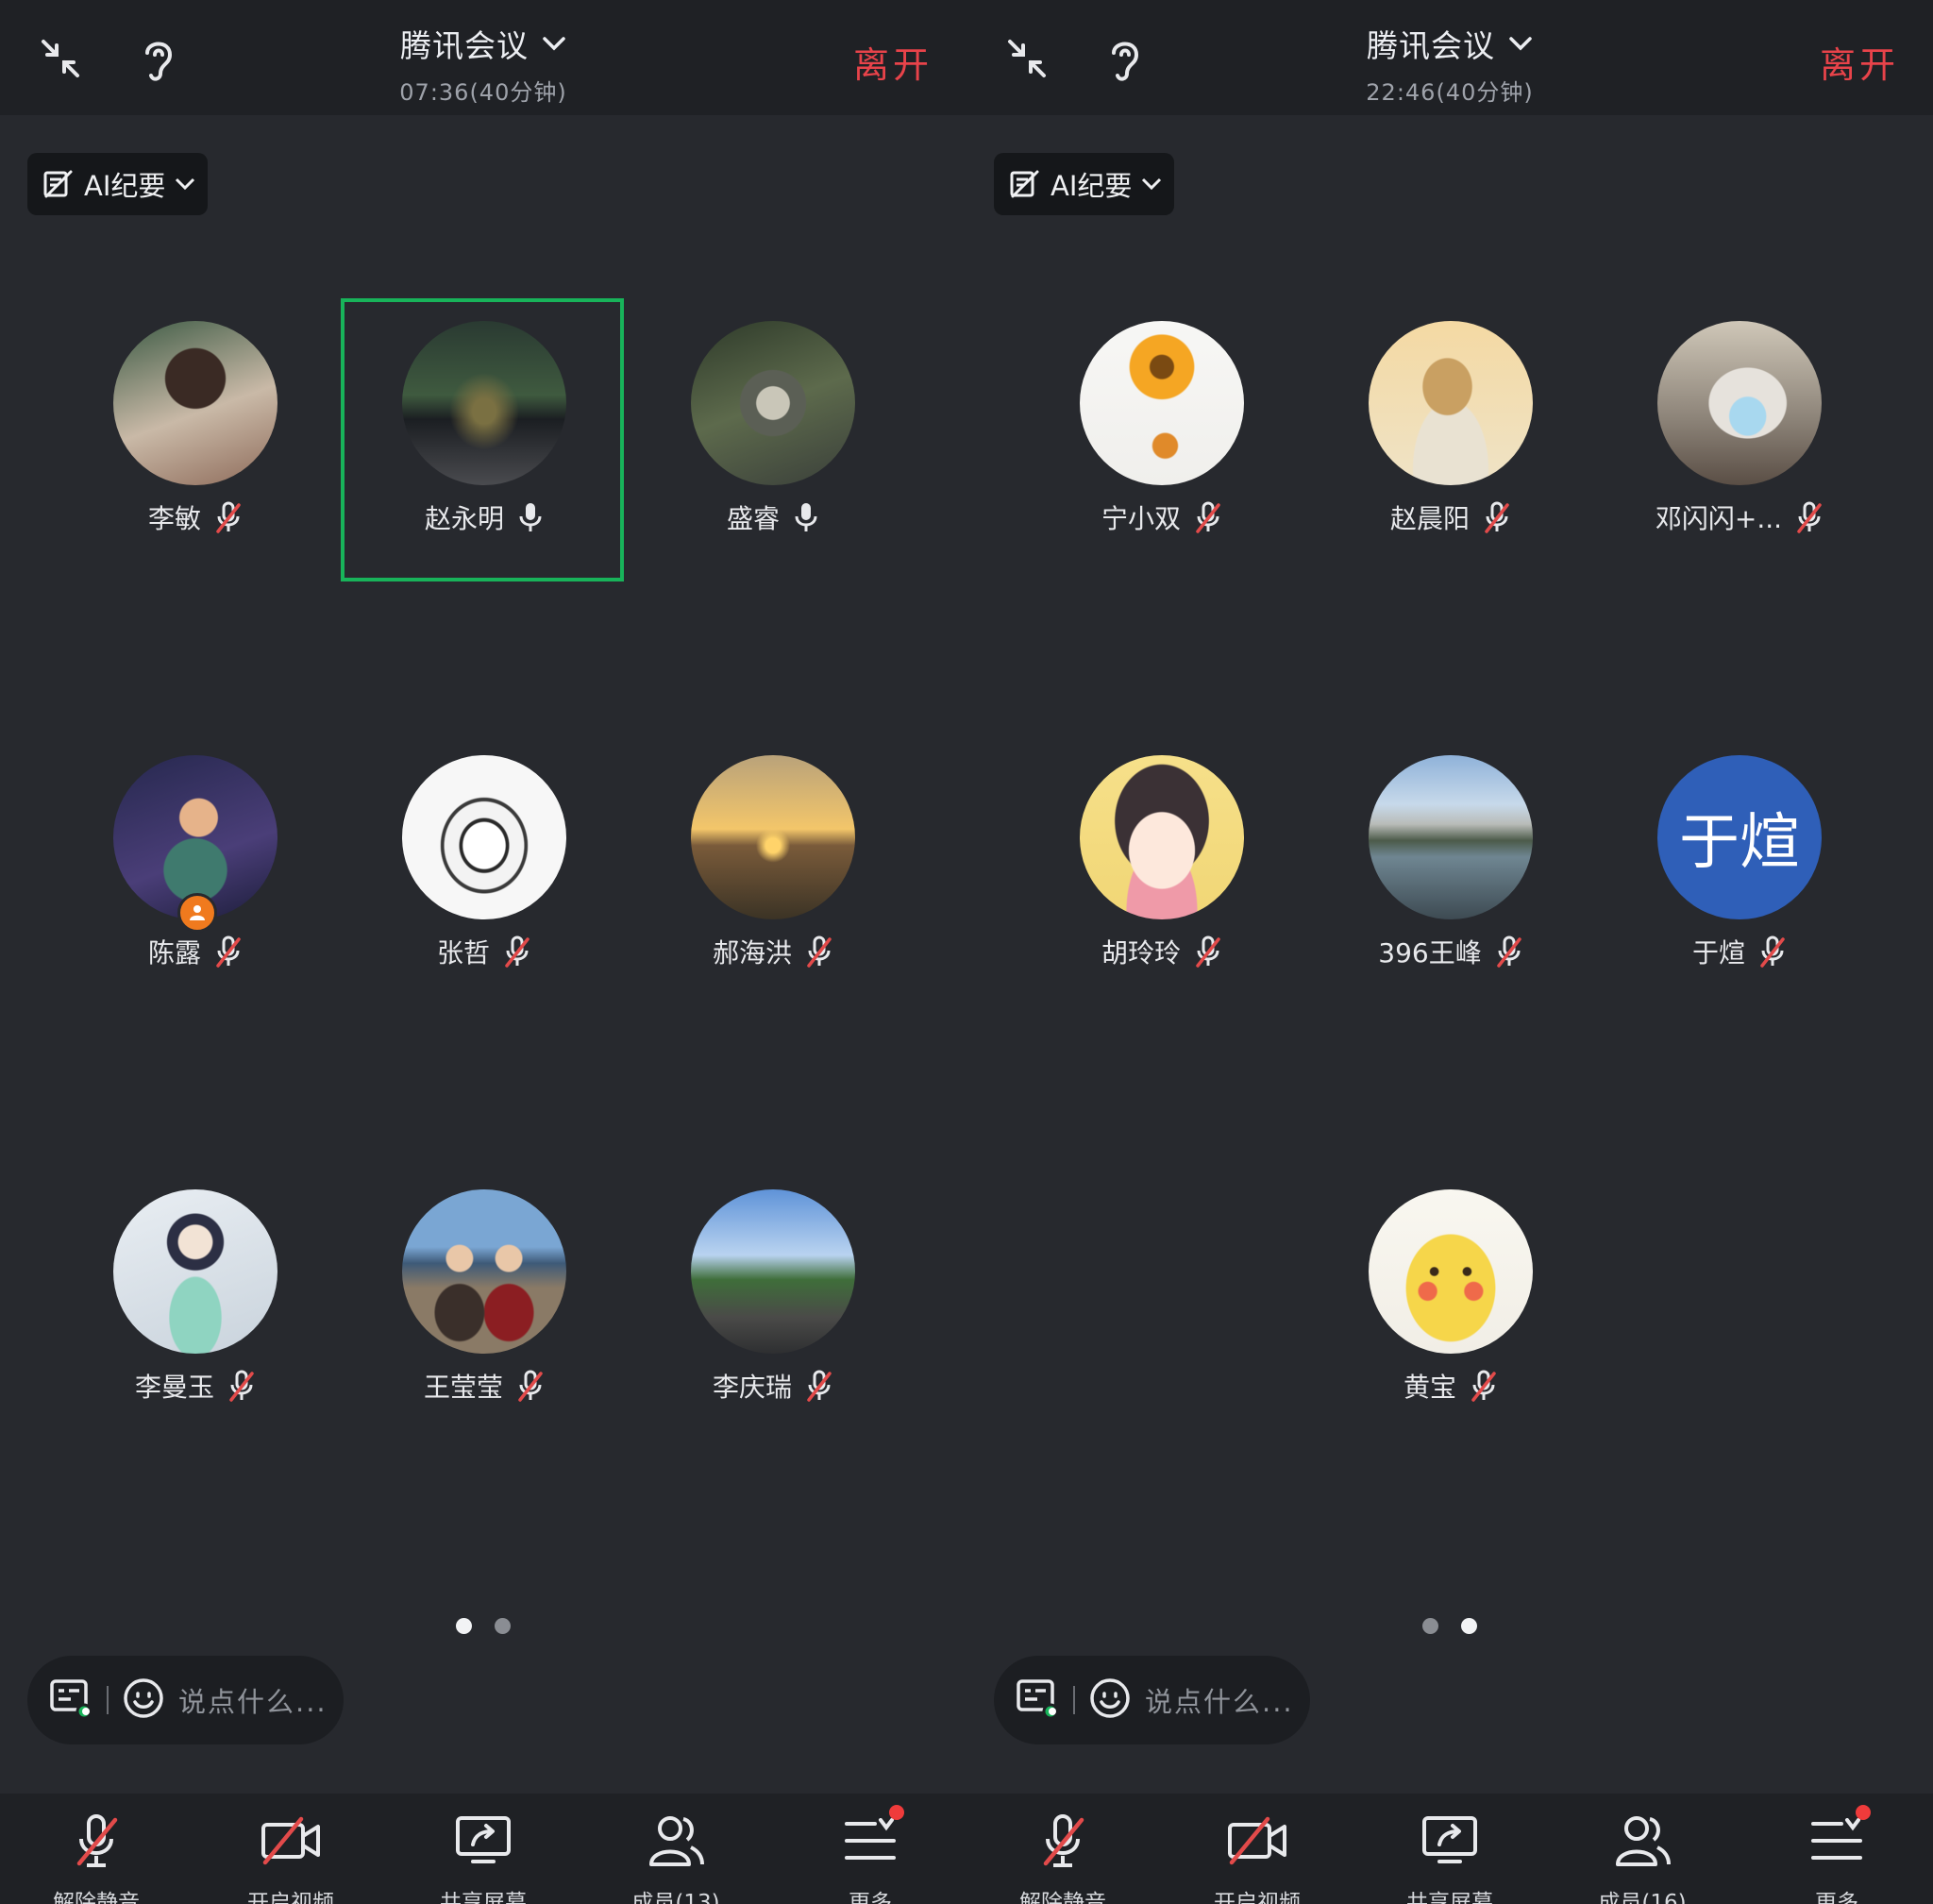  What do you see at coordinates (1739, 843) in the screenshot?
I see `avatar-initials: 于煊` at bounding box center [1739, 843].